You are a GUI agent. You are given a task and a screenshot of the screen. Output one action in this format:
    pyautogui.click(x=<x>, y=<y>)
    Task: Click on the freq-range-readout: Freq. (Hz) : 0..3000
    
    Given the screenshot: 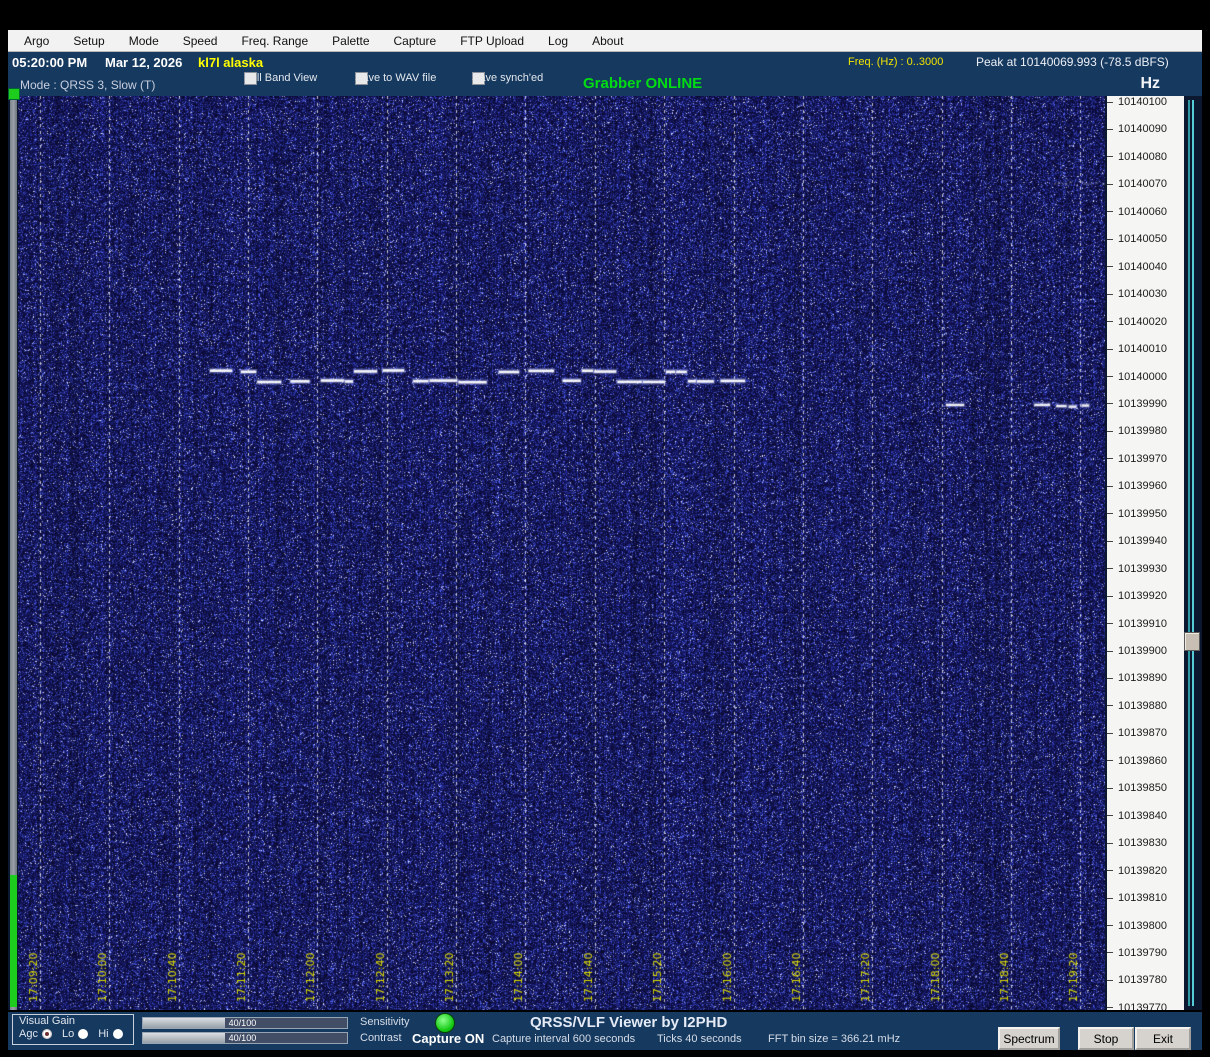 What is the action you would take?
    pyautogui.click(x=896, y=62)
    